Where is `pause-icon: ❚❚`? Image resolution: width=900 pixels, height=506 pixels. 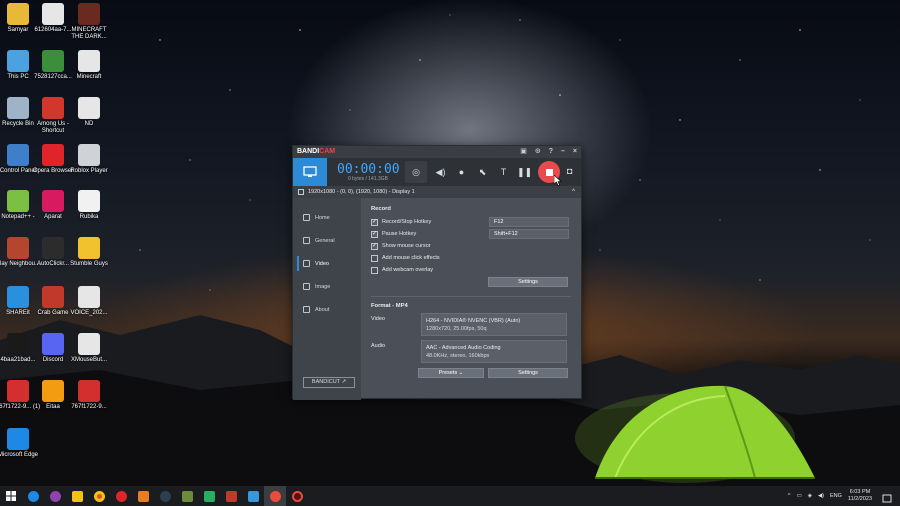
pause-icon: ❚❚ is located at coordinates (524, 172).